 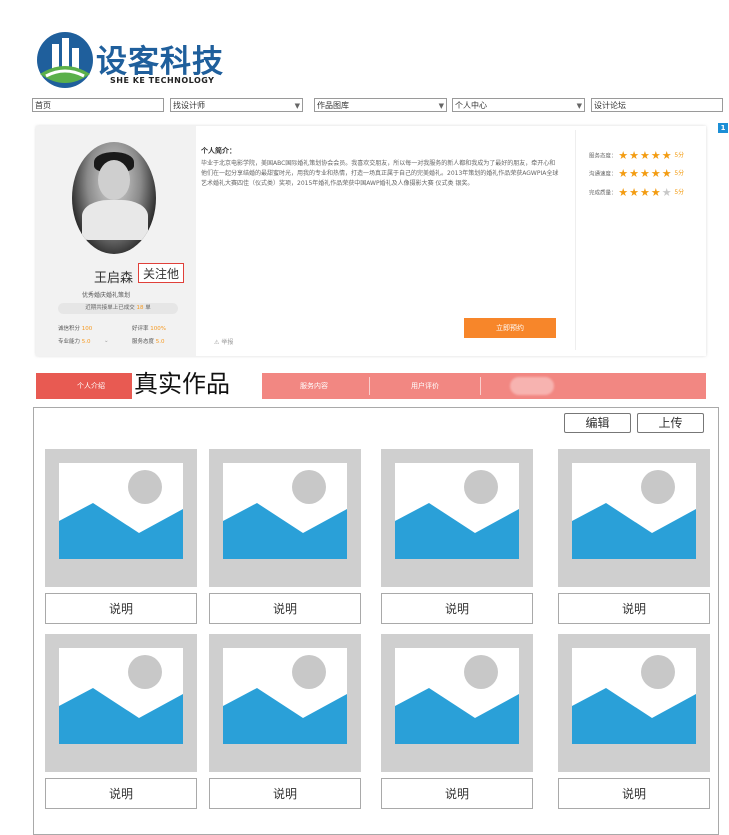 What do you see at coordinates (106, 295) in the screenshot?
I see `designer-title: 优秀婚庆婚礼策划` at bounding box center [106, 295].